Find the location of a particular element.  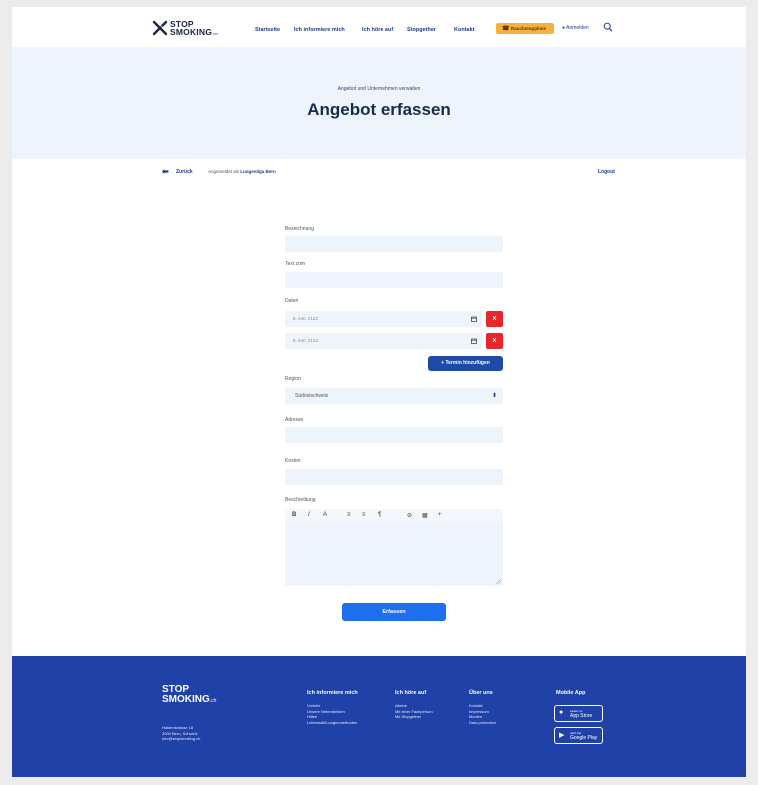

address-input is located at coordinates (394, 435).